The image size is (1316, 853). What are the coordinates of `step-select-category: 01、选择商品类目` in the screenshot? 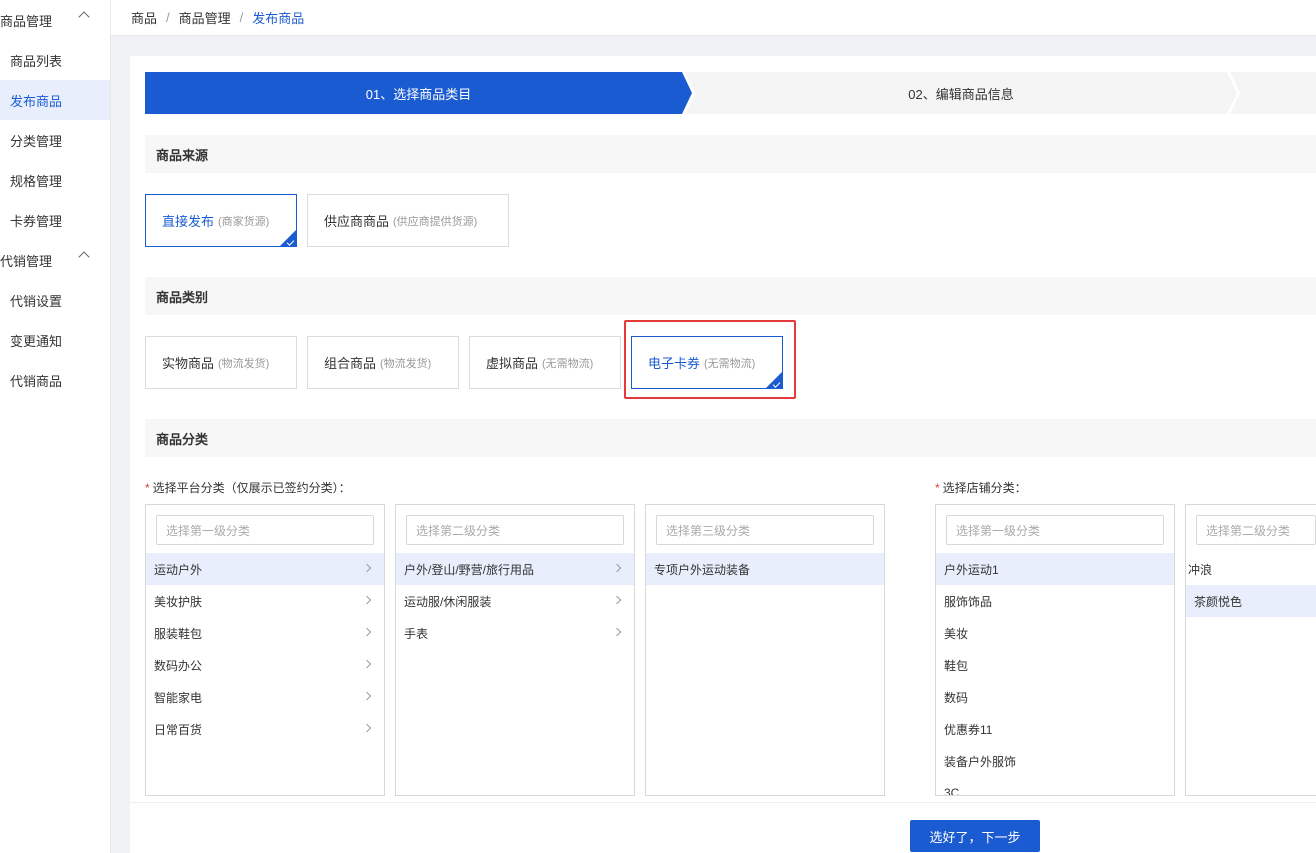 It's located at (418, 93).